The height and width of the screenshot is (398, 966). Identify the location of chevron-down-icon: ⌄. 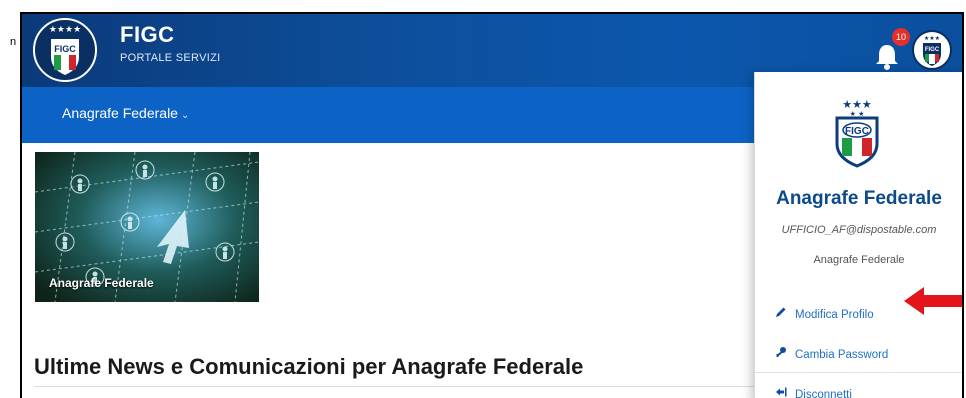
(185, 115).